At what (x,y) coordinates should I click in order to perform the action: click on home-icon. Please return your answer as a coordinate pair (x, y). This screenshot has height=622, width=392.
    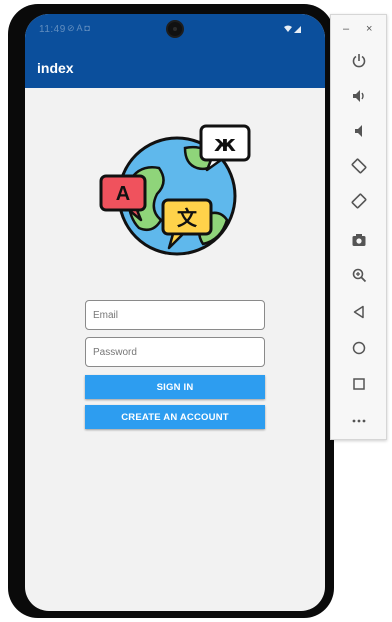
    Looking at the image, I should click on (359, 348).